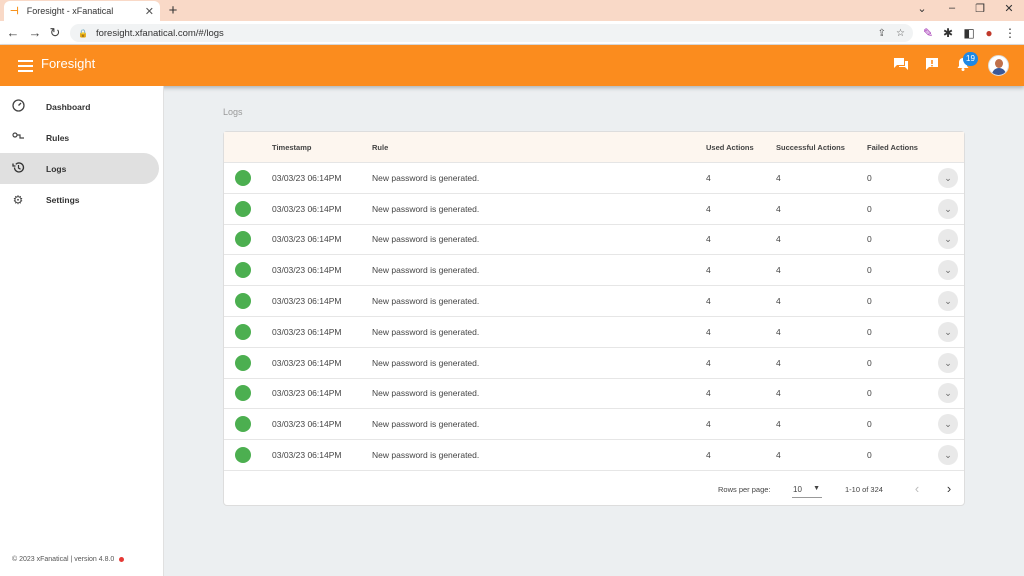 The width and height of the screenshot is (1024, 576). Describe the element at coordinates (482, 33) in the screenshot. I see `url-text: foresight.xfanatical.com/#/logs` at that location.